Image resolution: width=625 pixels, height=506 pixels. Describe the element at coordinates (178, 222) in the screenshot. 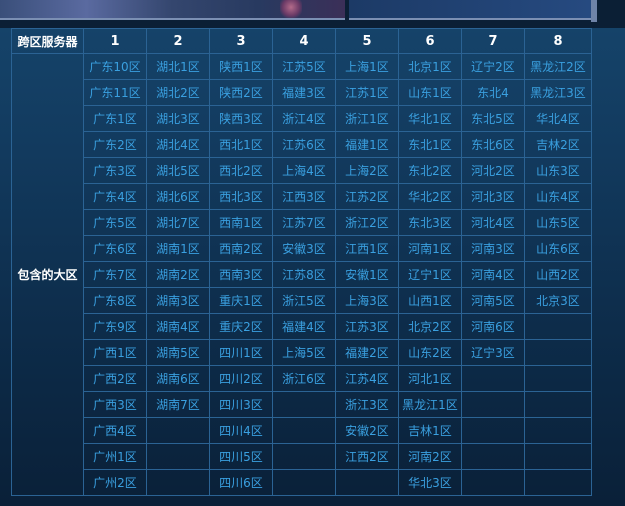

I see `server-cell: 湖北7区` at that location.